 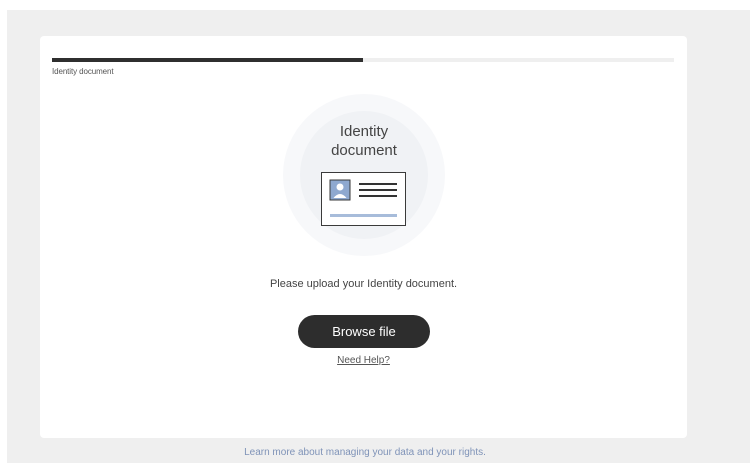 I want to click on id-card-icon, so click(x=363, y=199).